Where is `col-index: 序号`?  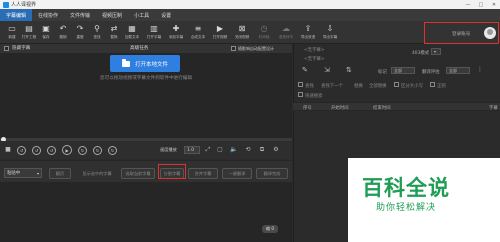
col-index: 序号 is located at coordinates (307, 108).